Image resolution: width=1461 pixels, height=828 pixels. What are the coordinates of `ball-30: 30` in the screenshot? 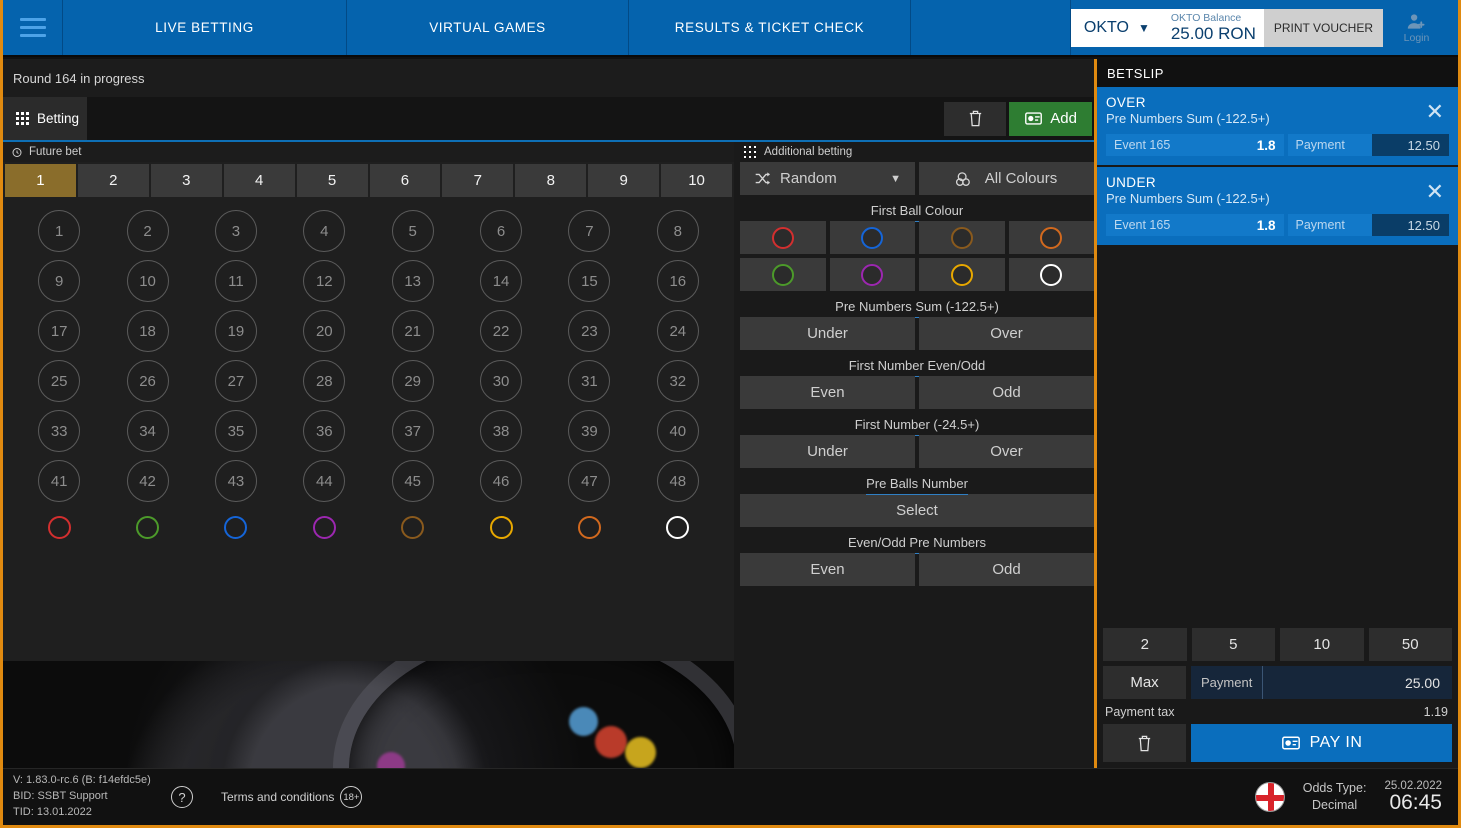 It's located at (501, 381).